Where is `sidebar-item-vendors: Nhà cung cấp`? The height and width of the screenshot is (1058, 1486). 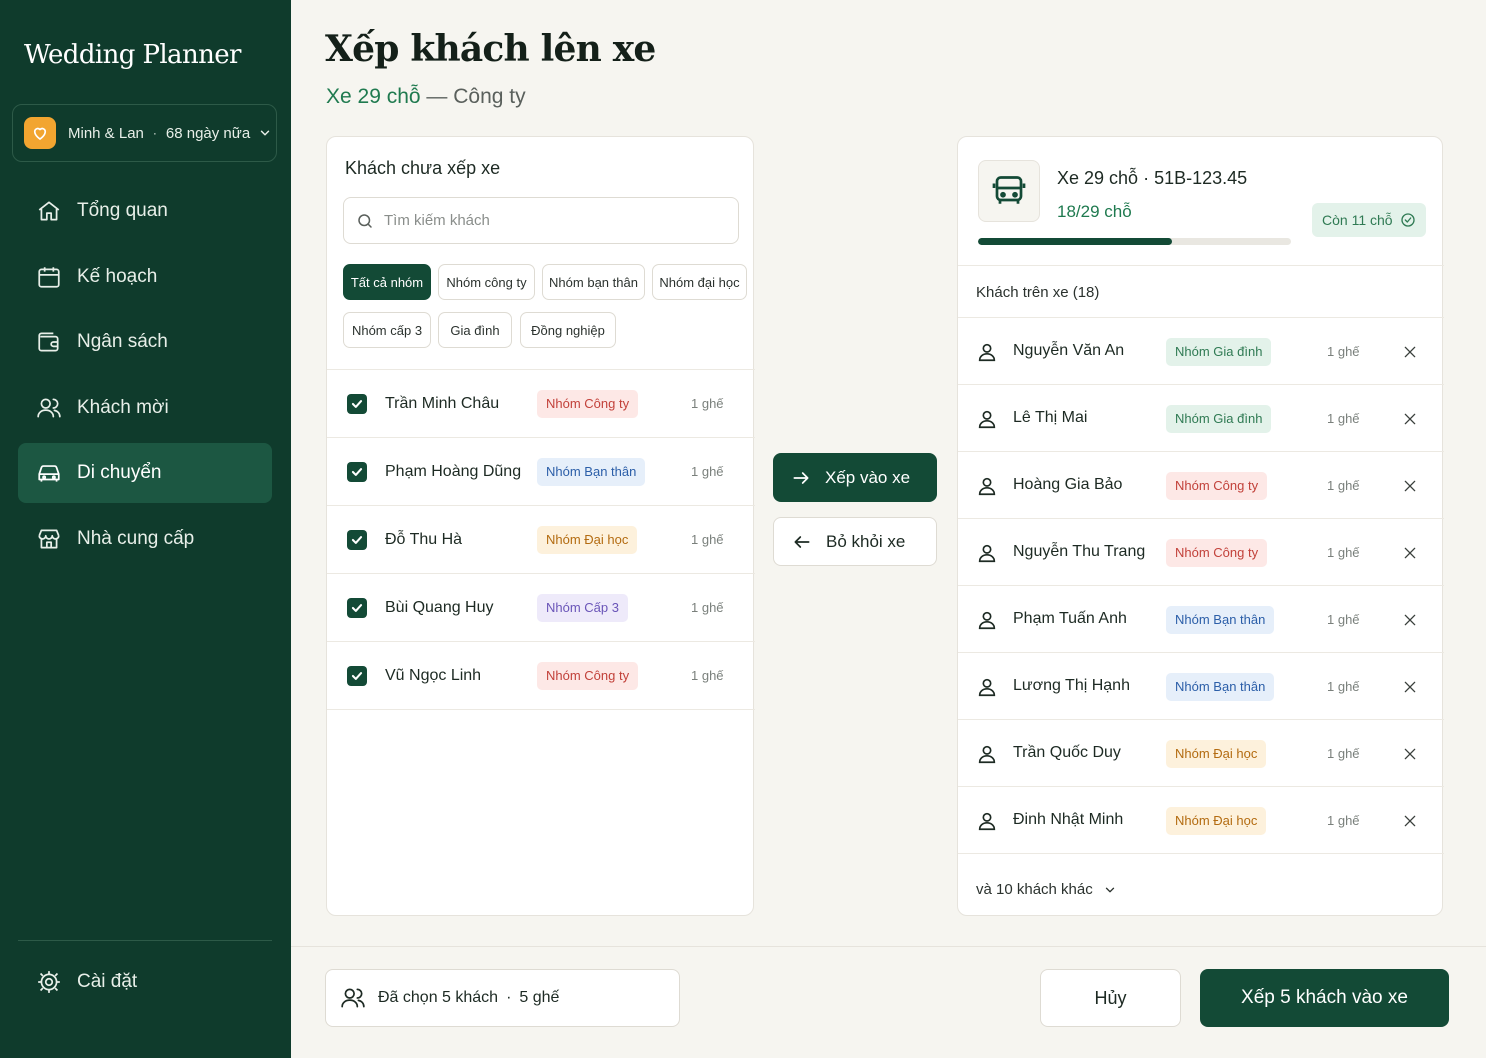
sidebar-item-vendors: Nhà cung cấp is located at coordinates (145, 539).